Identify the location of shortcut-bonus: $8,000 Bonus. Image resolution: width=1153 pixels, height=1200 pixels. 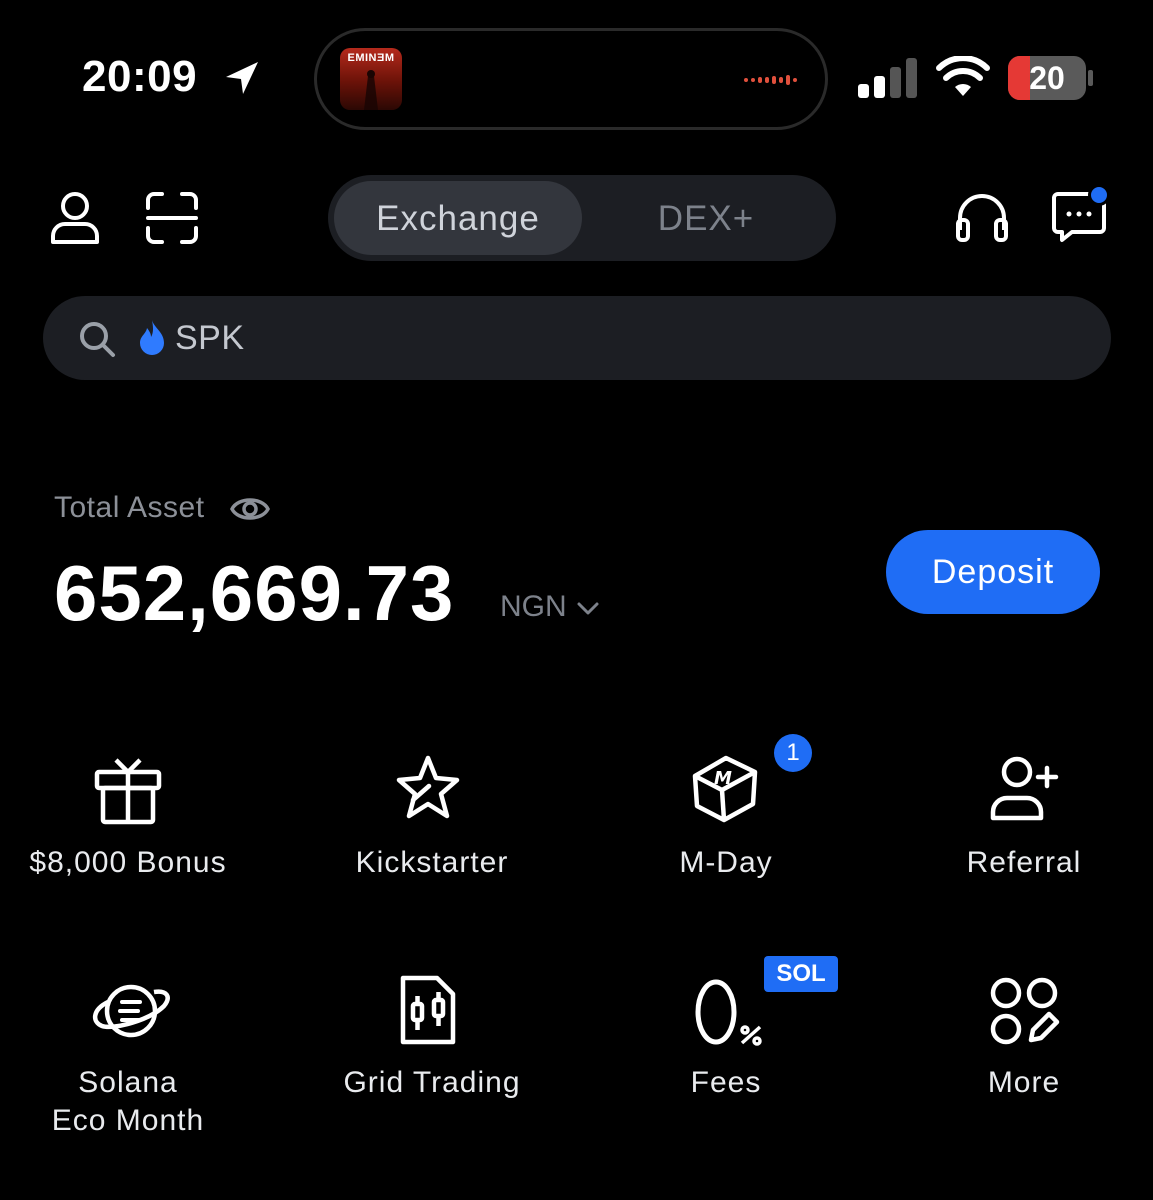
(128, 820).